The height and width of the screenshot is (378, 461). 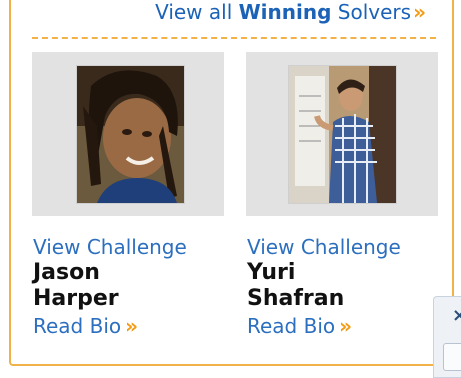 What do you see at coordinates (76, 298) in the screenshot?
I see `solver-last-name: Harper` at bounding box center [76, 298].